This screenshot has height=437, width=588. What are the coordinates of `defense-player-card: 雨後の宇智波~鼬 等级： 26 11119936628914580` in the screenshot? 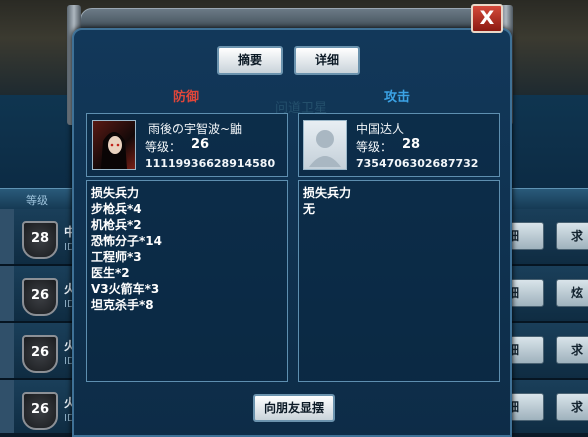 It's located at (187, 145).